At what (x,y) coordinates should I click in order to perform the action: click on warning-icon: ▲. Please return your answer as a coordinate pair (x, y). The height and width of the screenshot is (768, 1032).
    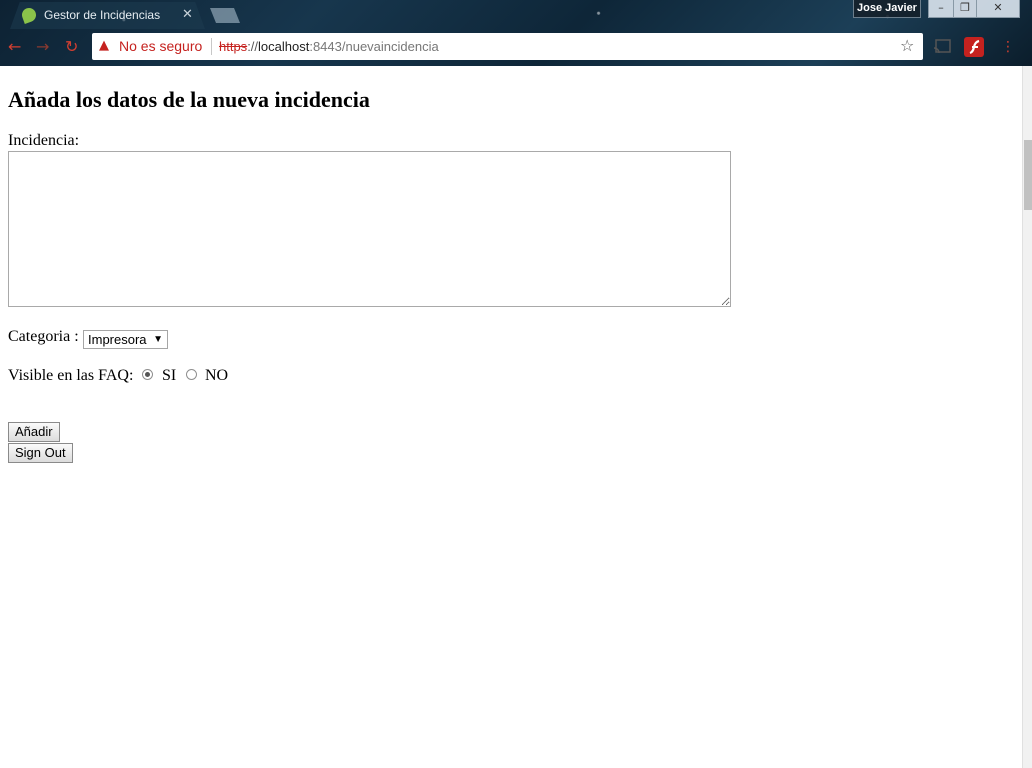
    Looking at the image, I should click on (104, 45).